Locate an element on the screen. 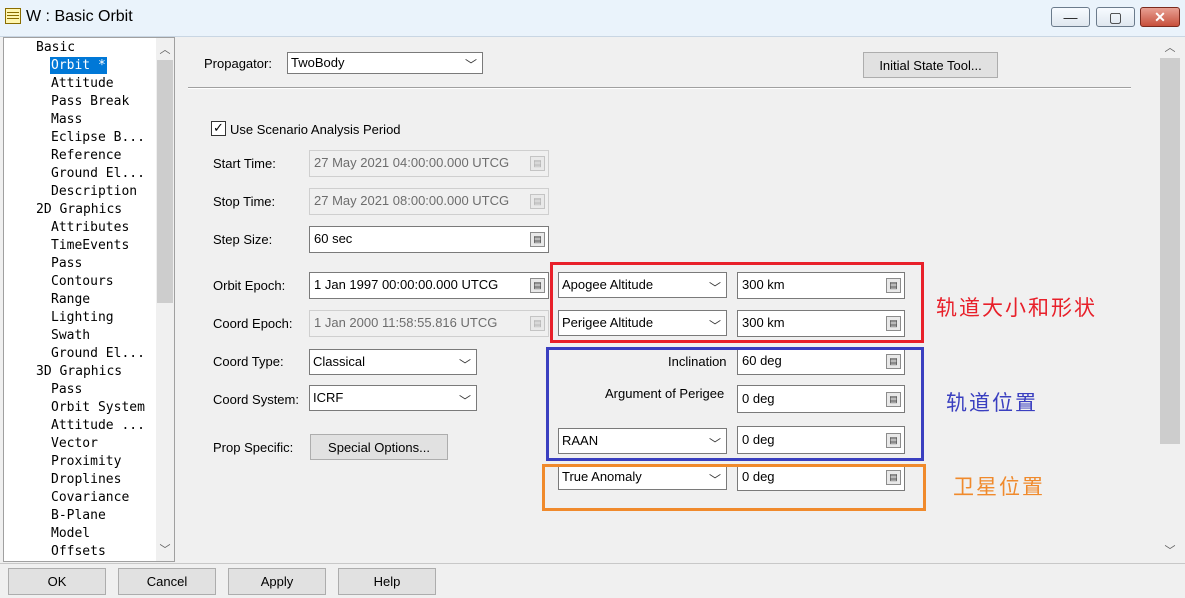 This screenshot has height=598, width=1185. main-scroll-down-icon: ﹀ is located at coordinates (1170, 550).